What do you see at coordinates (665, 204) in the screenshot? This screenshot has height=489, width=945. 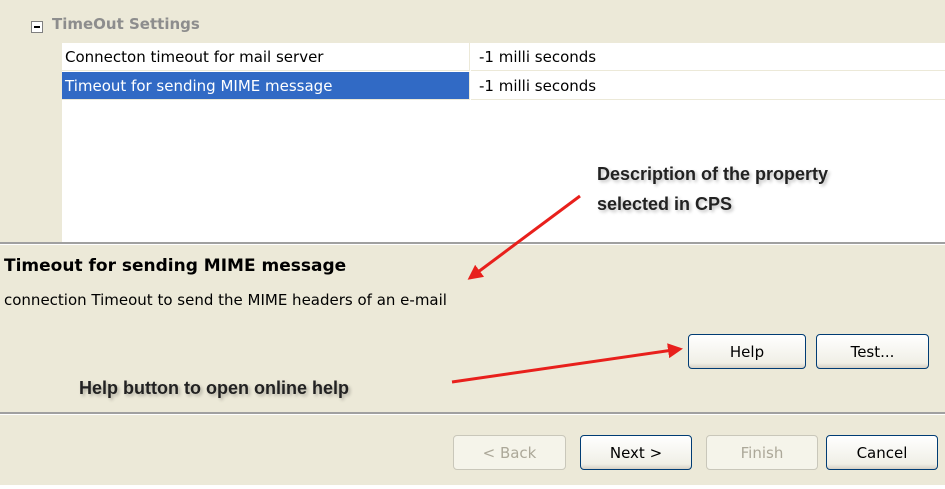 I see `description-callout-line2: selected in CPS` at bounding box center [665, 204].